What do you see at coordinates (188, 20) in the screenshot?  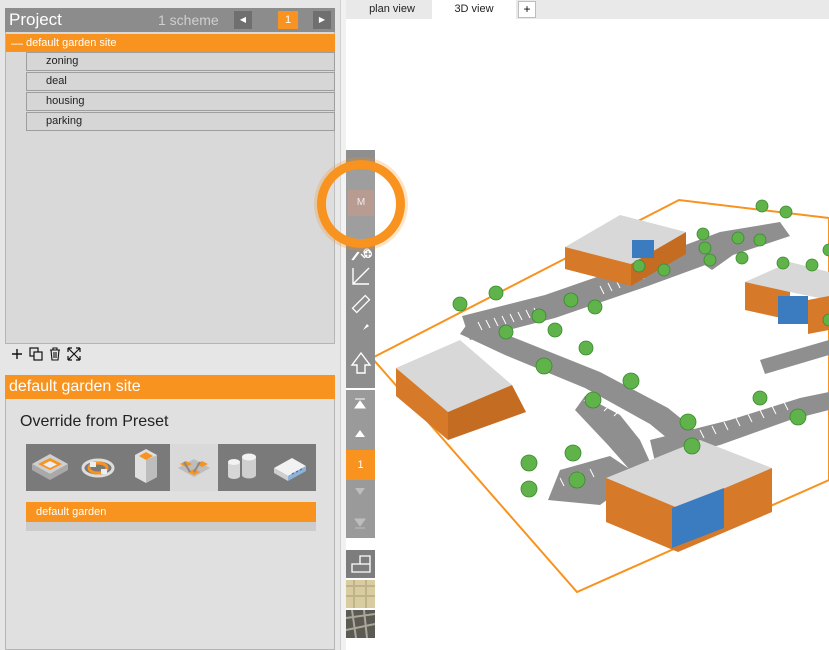 I see `scheme-count: 1 scheme` at bounding box center [188, 20].